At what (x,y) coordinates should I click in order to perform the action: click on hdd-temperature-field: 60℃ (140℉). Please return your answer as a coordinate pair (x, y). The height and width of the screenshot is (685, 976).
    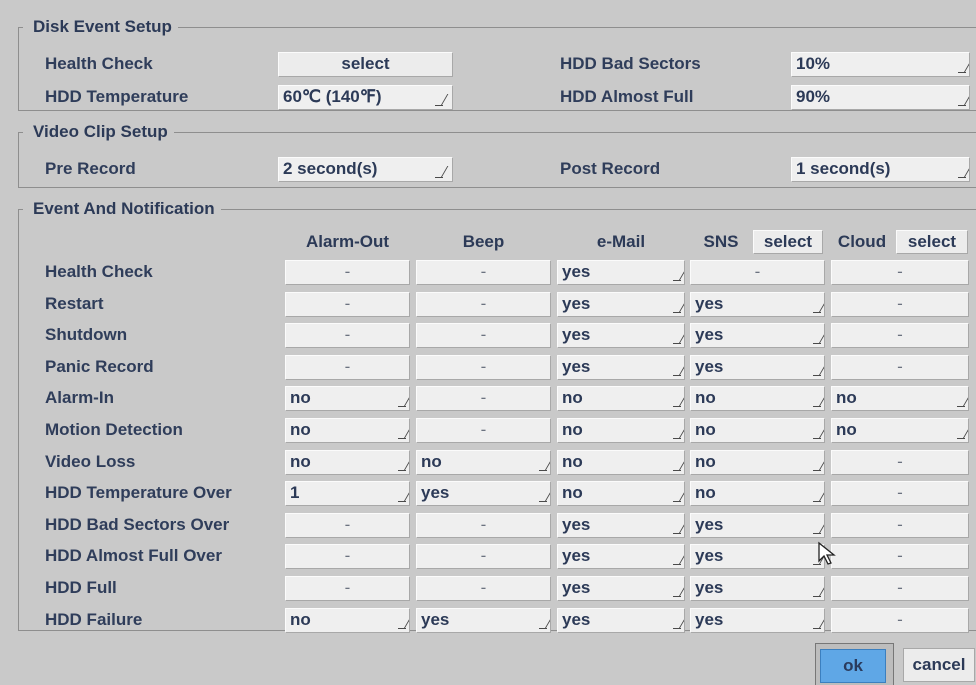
    Looking at the image, I should click on (365, 97).